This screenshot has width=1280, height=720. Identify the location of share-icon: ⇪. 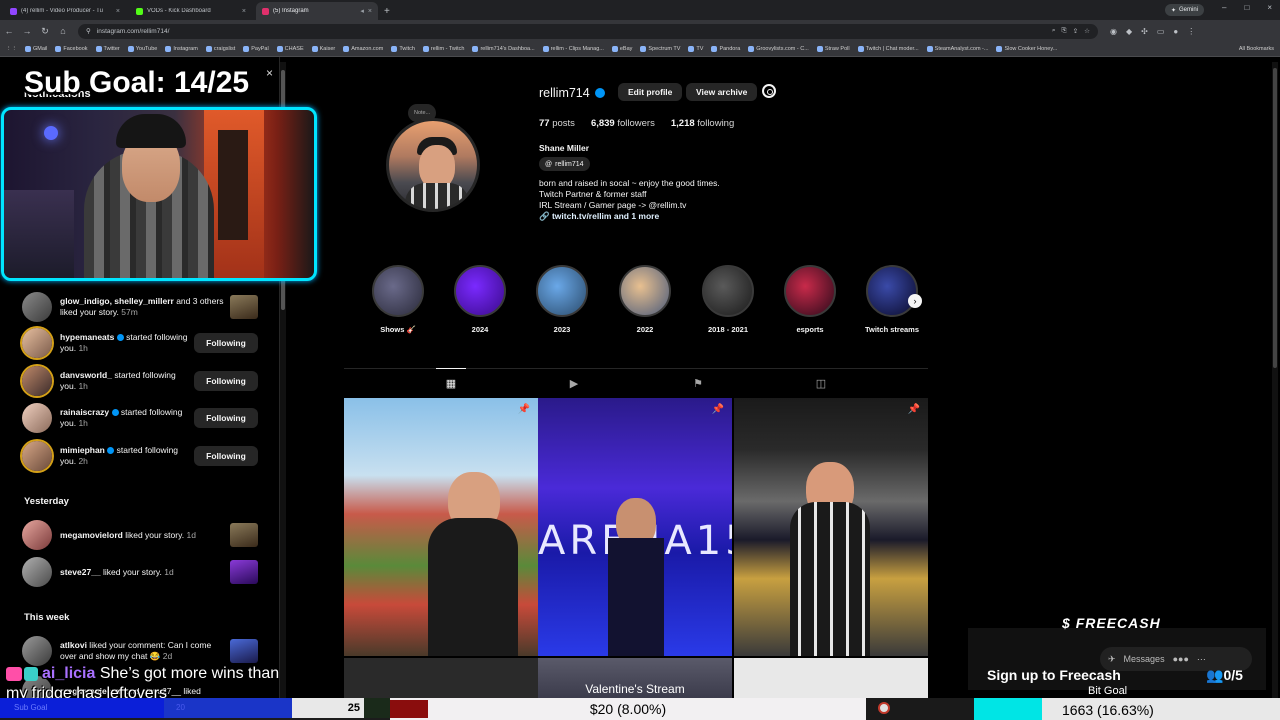
(1075, 31).